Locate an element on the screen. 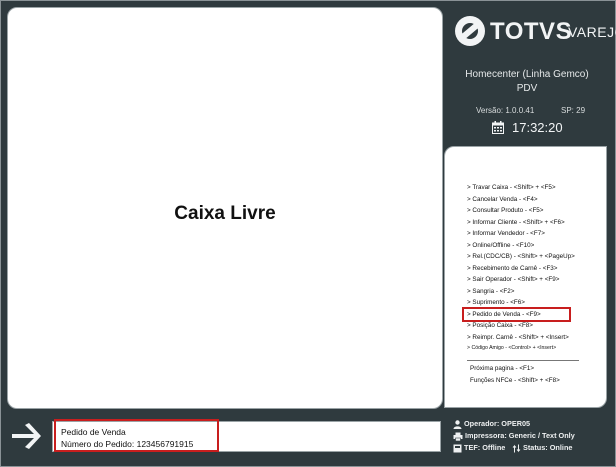 This screenshot has height=467, width=616. menu-item-codigo-amigo: > Código Amigo - <Control> + <Insert> is located at coordinates (534, 349).